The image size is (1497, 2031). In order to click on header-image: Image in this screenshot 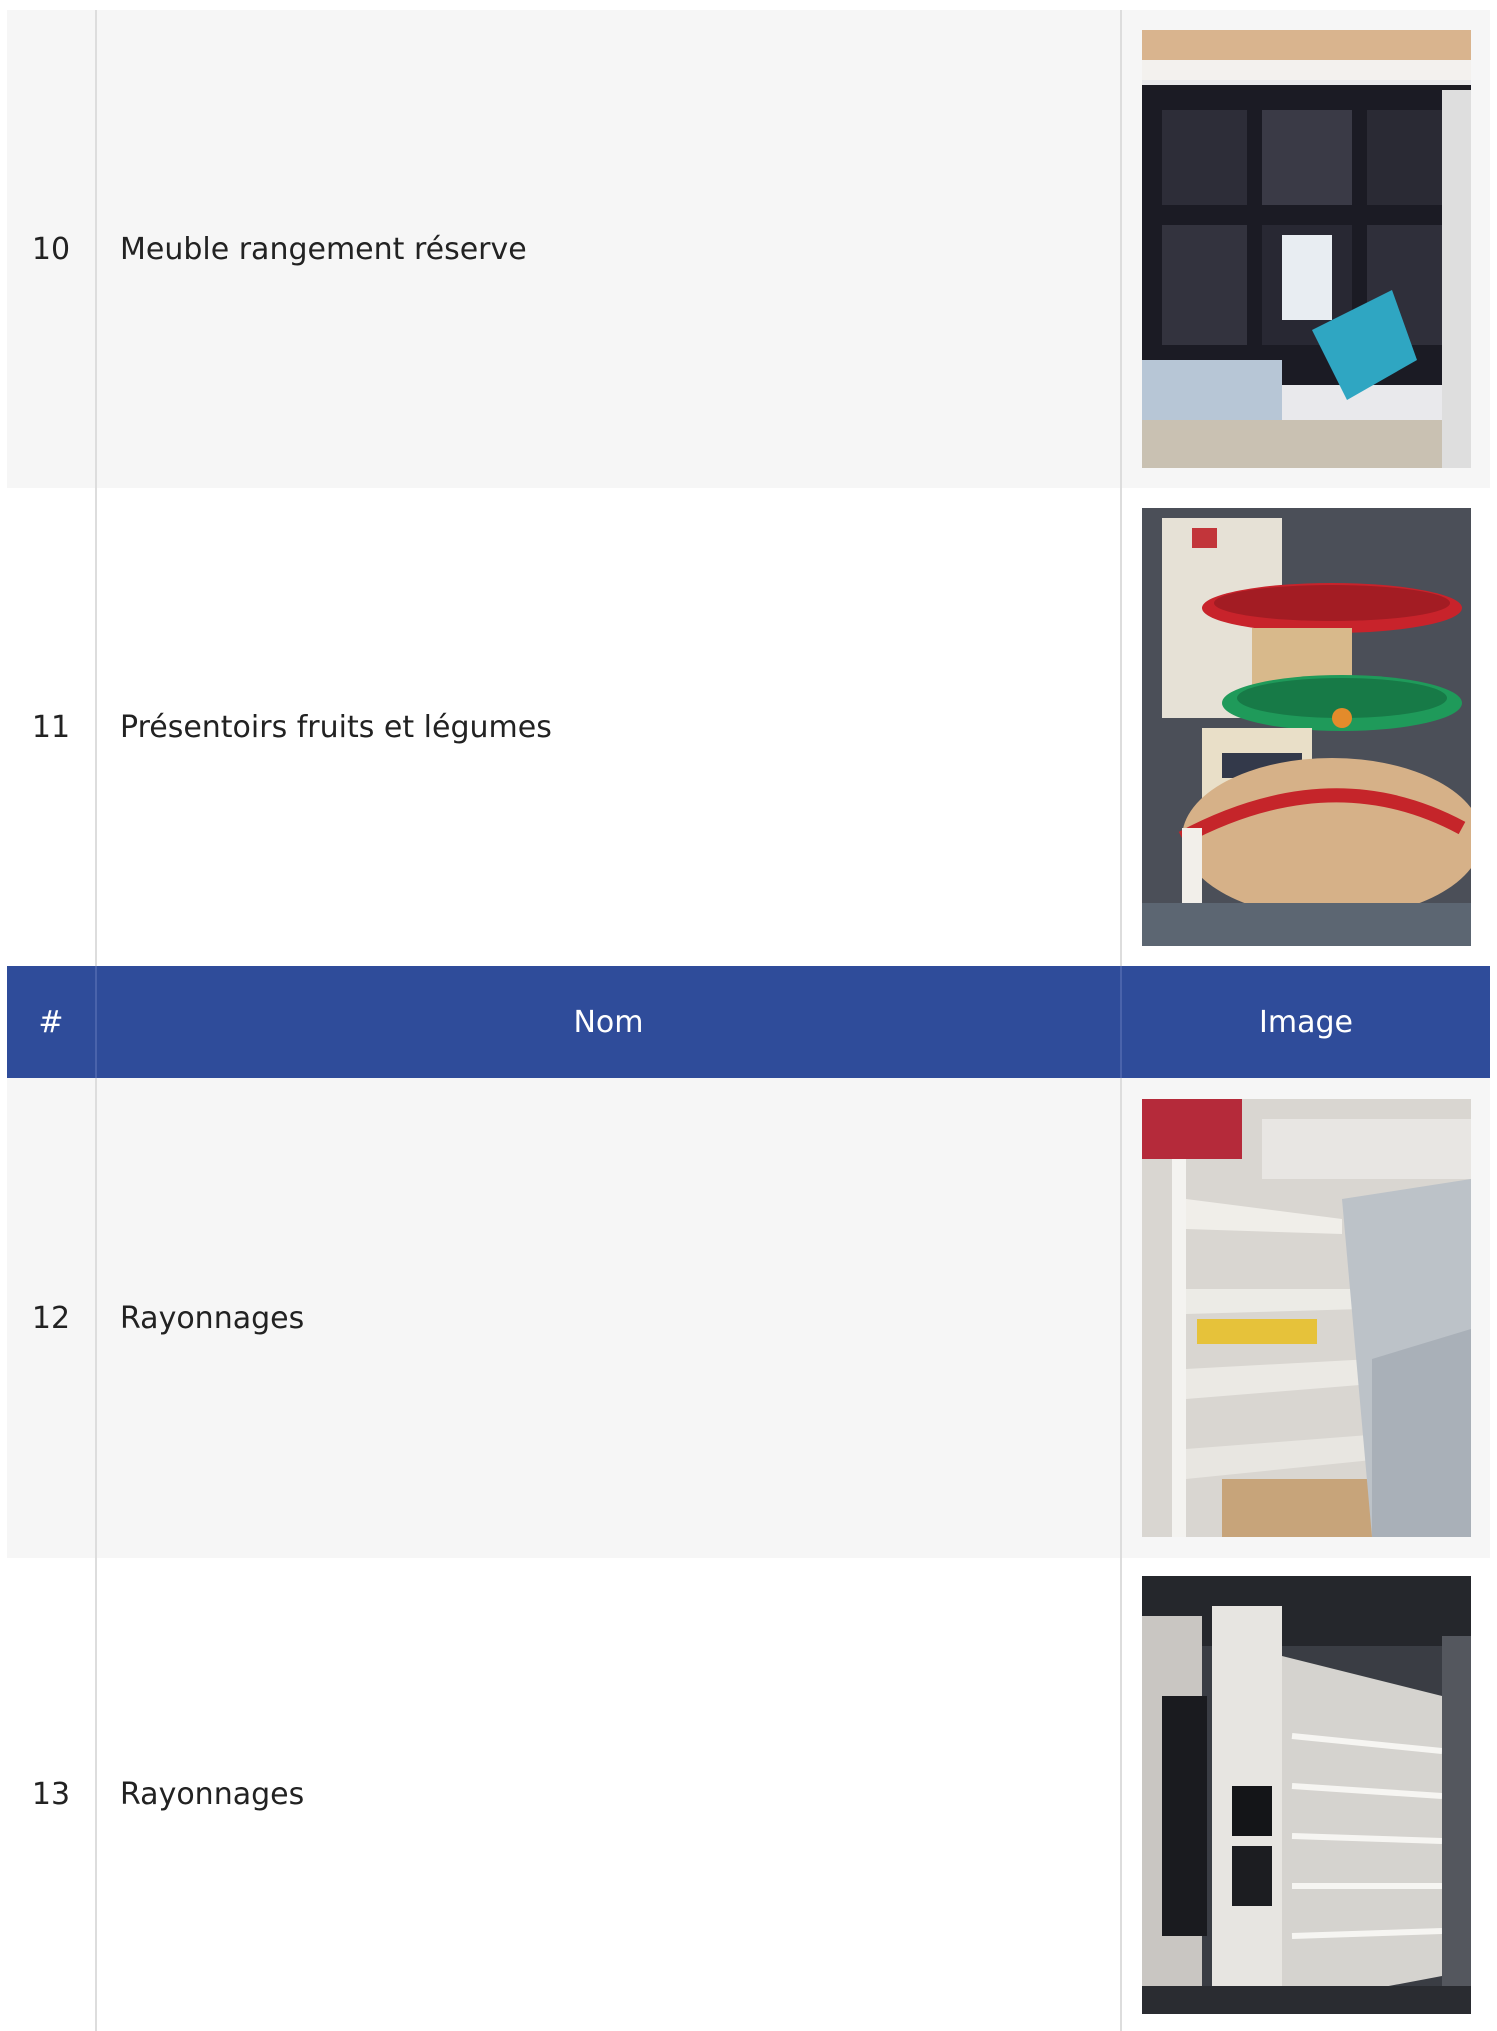, I will do `click(1306, 1022)`.